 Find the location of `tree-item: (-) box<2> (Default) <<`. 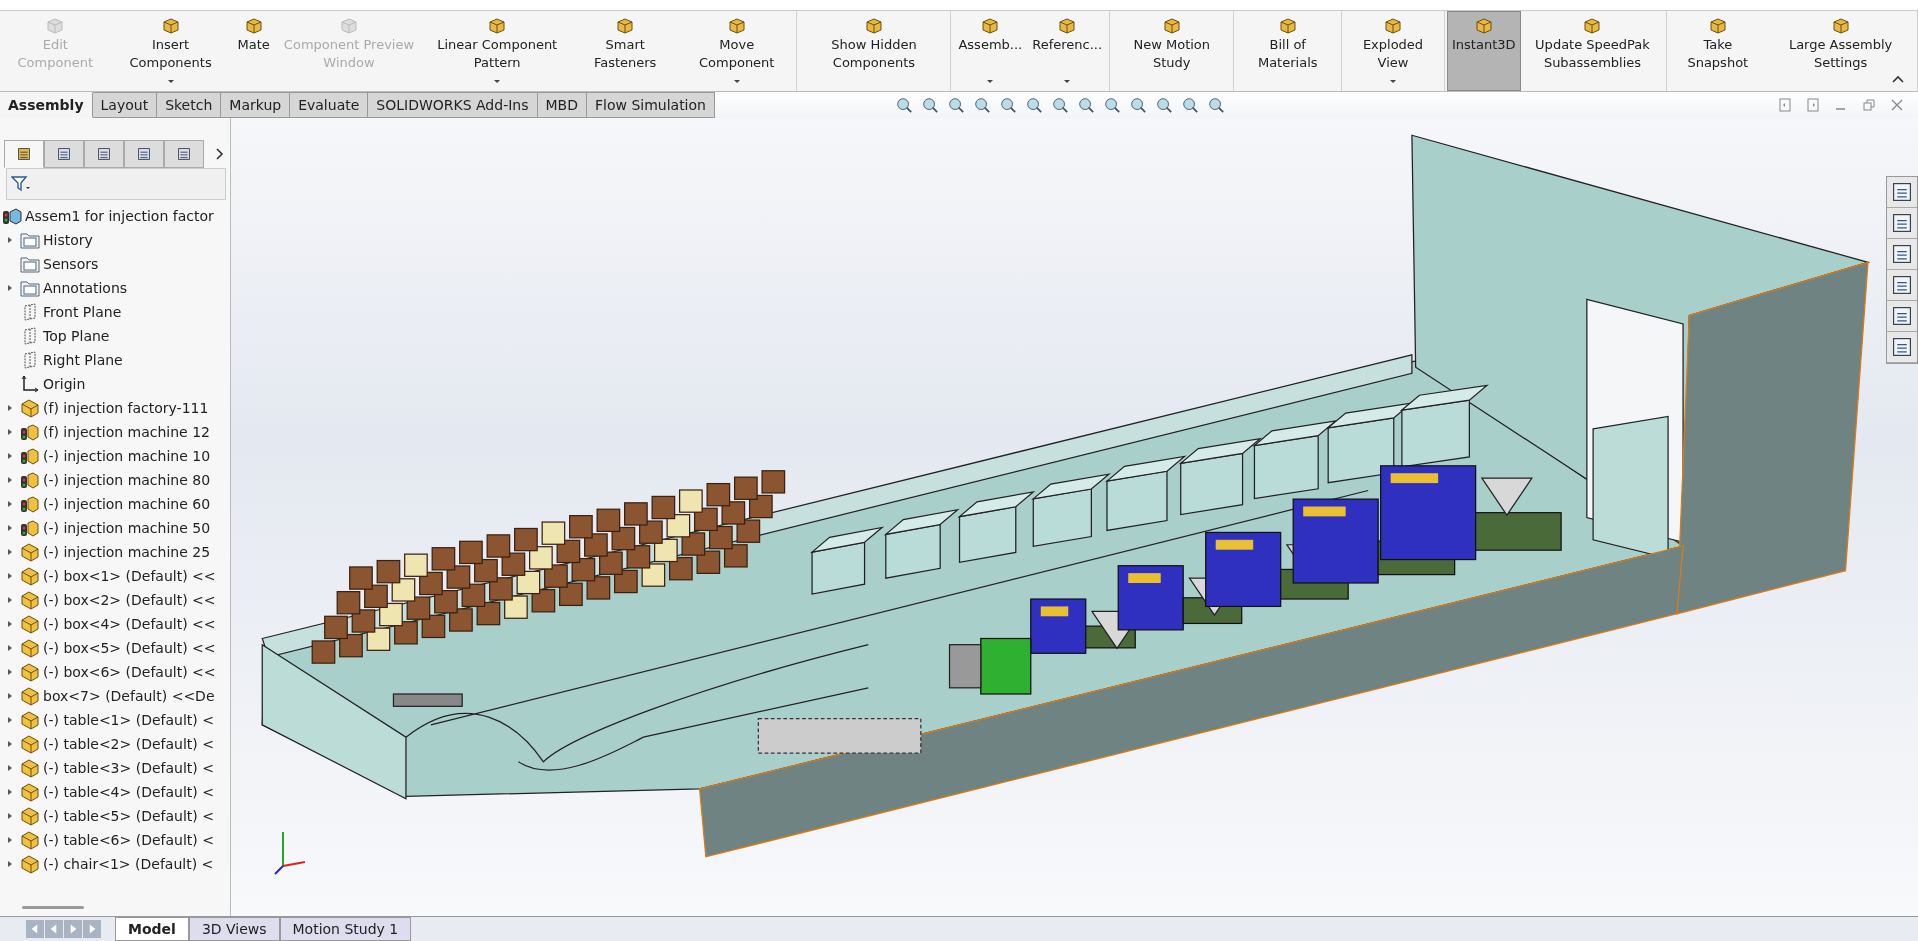

tree-item: (-) box<2> (Default) << is located at coordinates (129, 600).